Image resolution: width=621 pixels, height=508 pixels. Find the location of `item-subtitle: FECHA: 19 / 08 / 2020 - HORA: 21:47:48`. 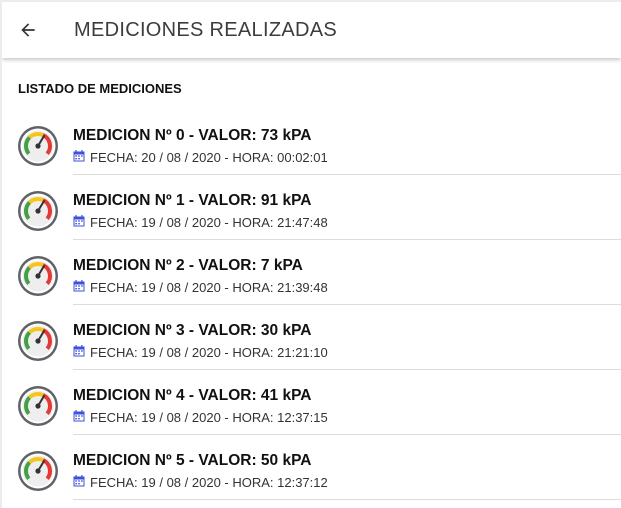

item-subtitle: FECHA: 19 / 08 / 2020 - HORA: 21:47:48 is located at coordinates (209, 222).